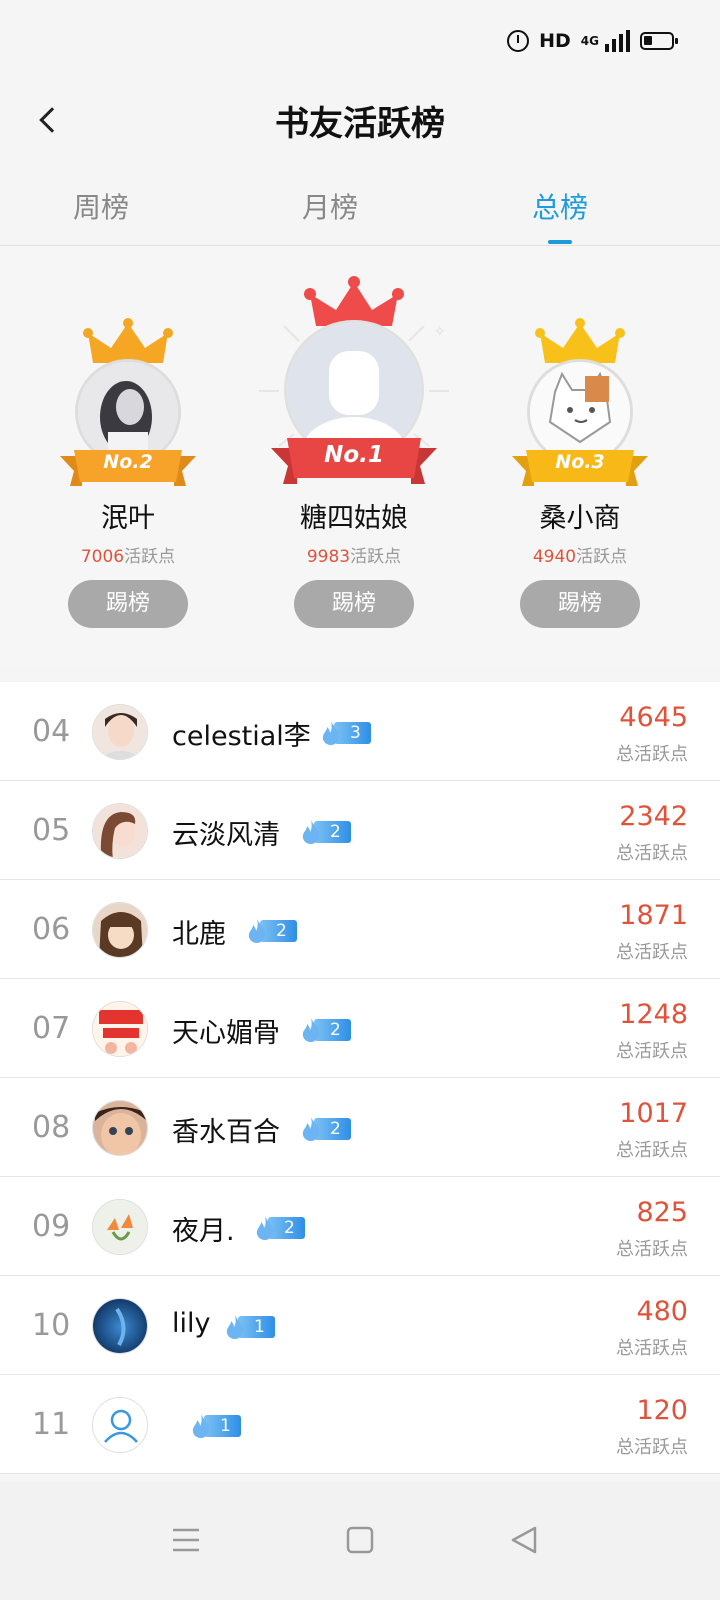  What do you see at coordinates (653, 1113) in the screenshot?
I see `points-value: 1017` at bounding box center [653, 1113].